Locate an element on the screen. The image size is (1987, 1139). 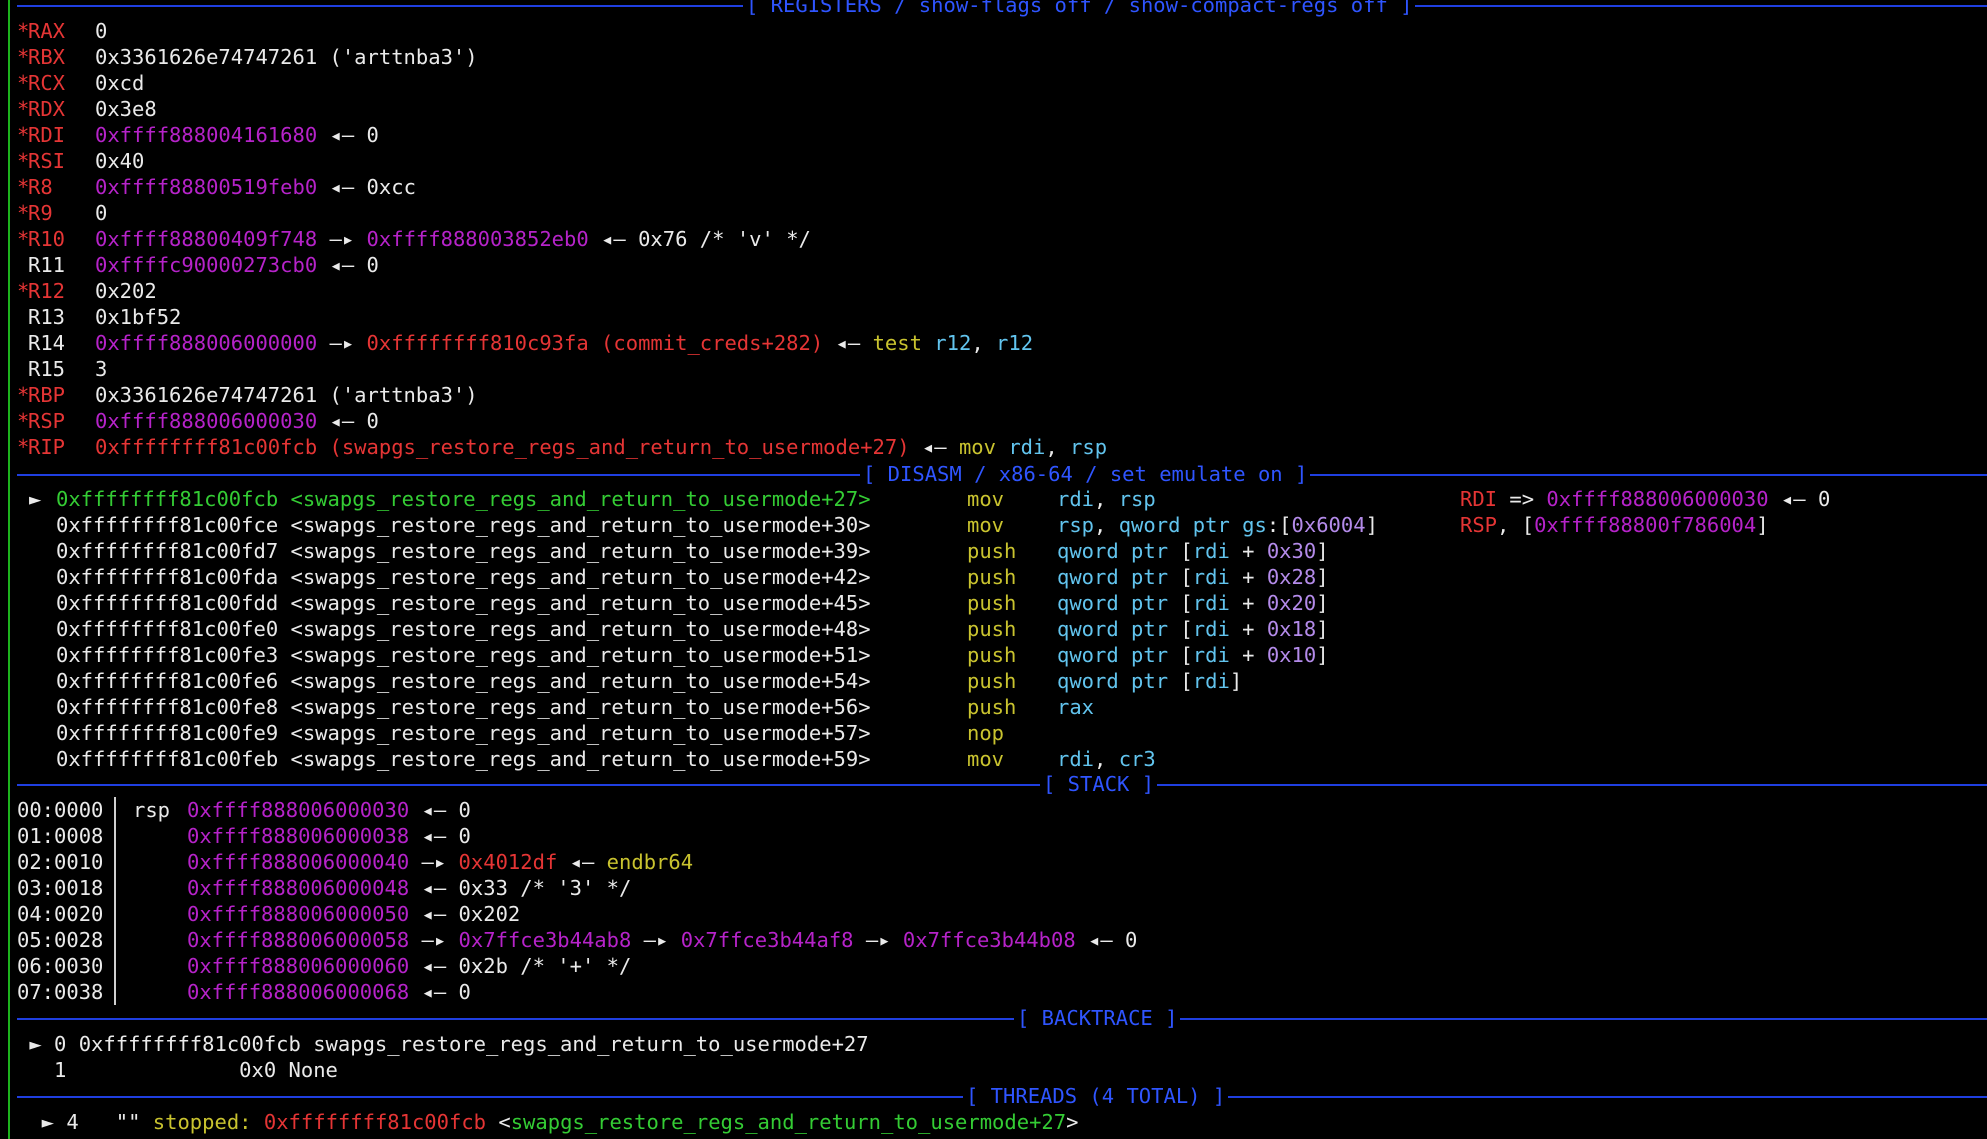
value-part: ◂— 0xcc is located at coordinates (366, 187).